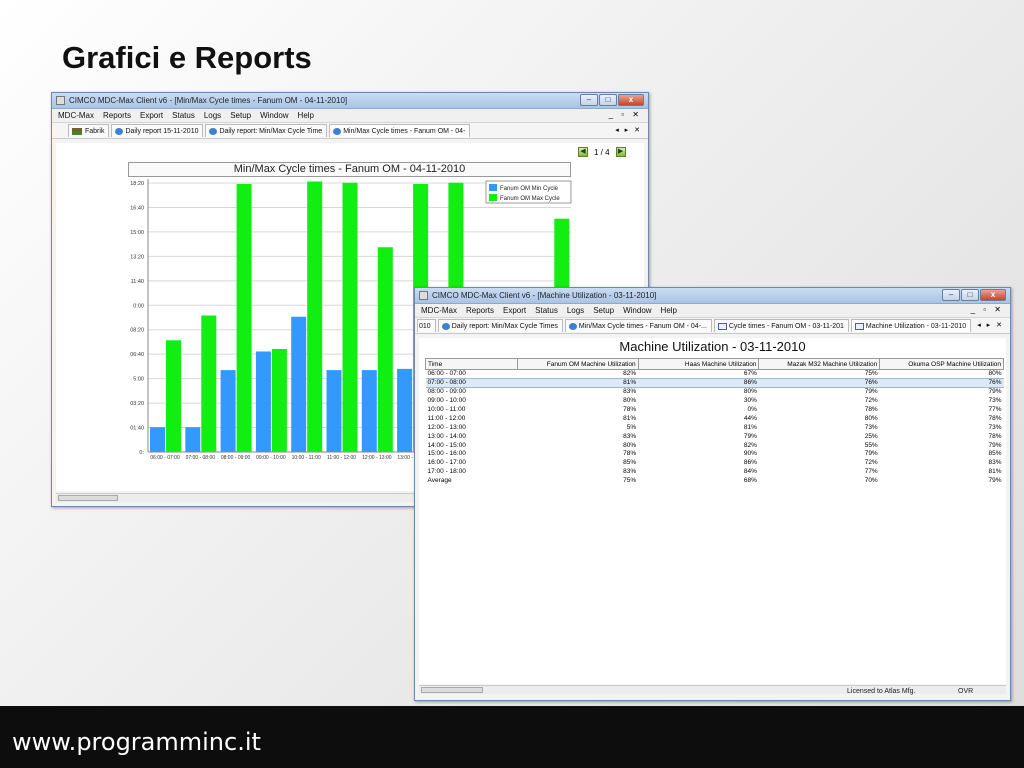 The height and width of the screenshot is (768, 1024). Describe the element at coordinates (941, 364) in the screenshot. I see `column-header-okuma: Okuma OSP Machine Utilization` at that location.